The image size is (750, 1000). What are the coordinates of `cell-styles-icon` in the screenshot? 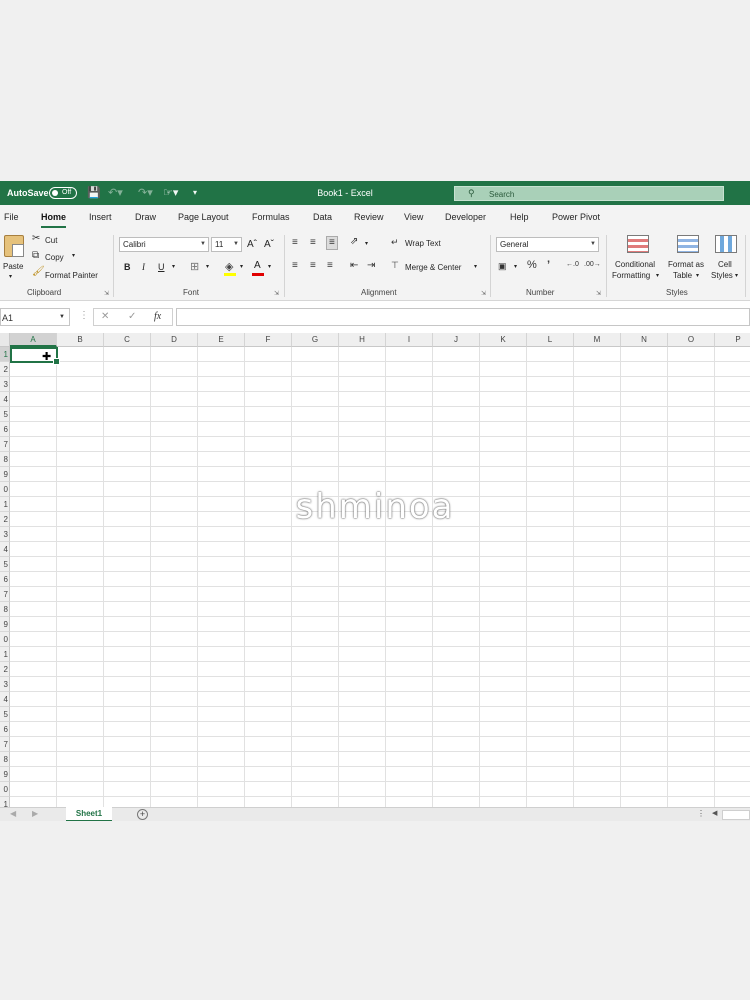 It's located at (726, 244).